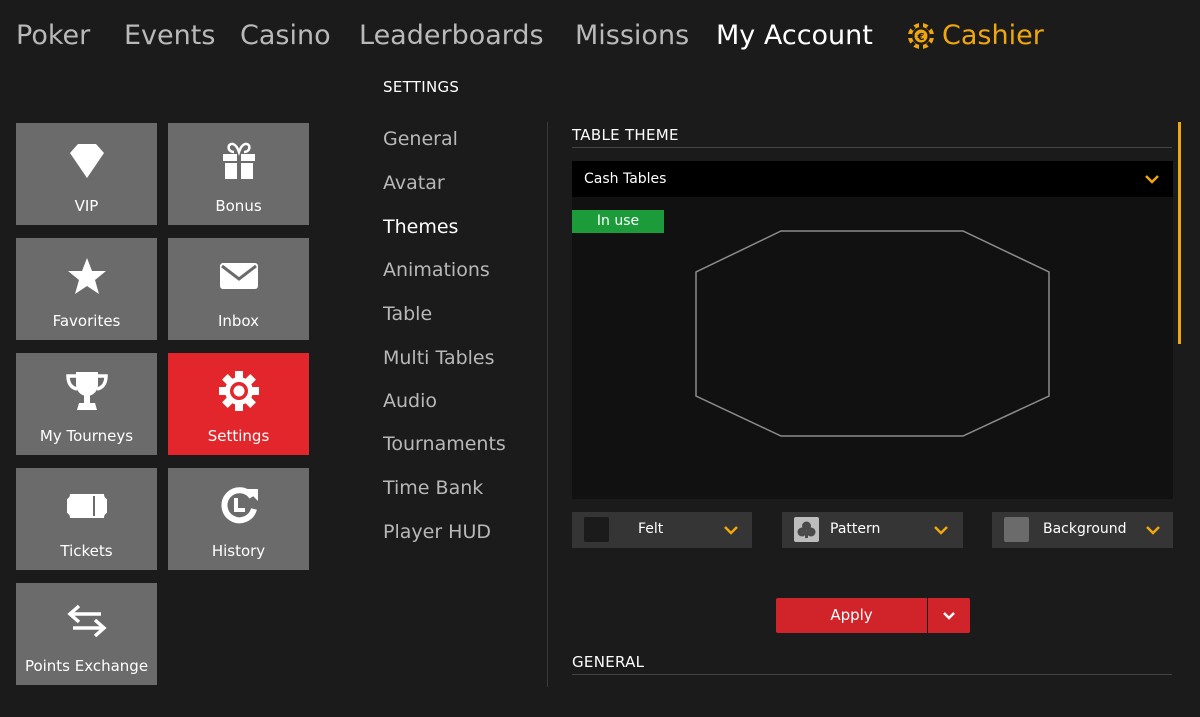 The image size is (1200, 717). Describe the element at coordinates (451, 36) in the screenshot. I see `nav-leaderboards: Leaderboards` at that location.